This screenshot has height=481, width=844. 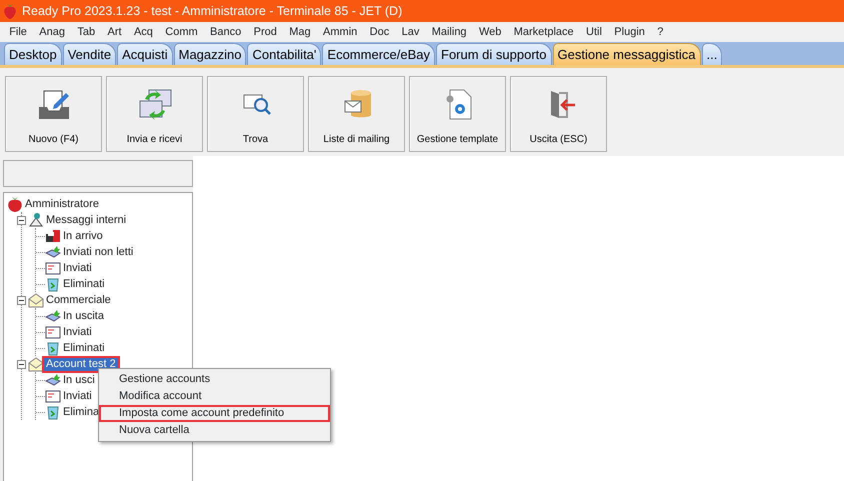 I want to click on menu-item: Plugin, so click(x=630, y=32).